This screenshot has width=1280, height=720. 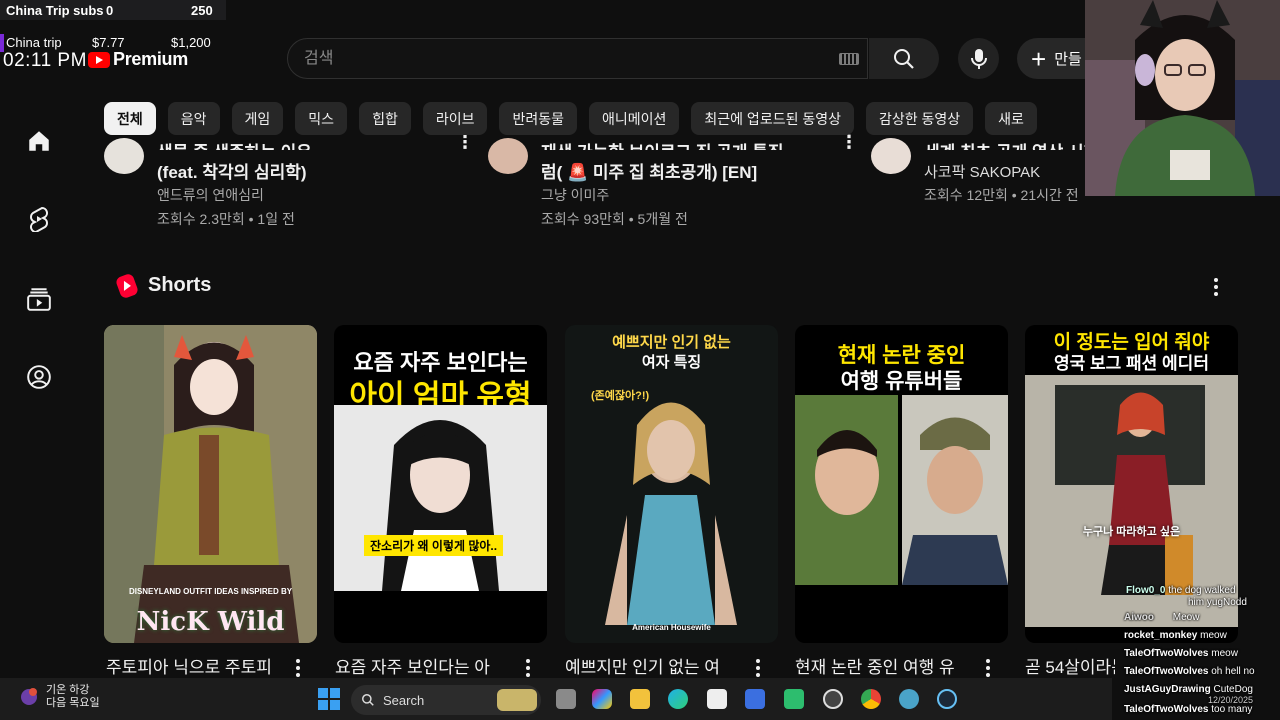 I want to click on short-footer: American Housewife, so click(x=671, y=627).